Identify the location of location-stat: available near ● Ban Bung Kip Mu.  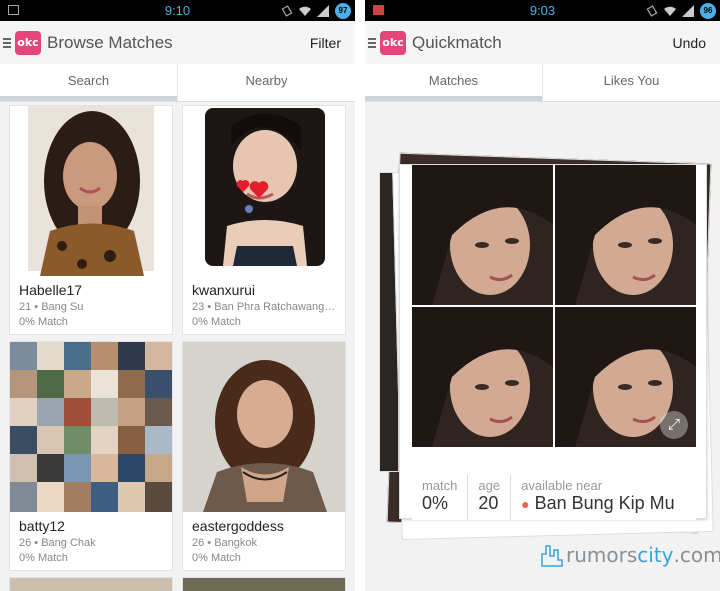
(598, 497).